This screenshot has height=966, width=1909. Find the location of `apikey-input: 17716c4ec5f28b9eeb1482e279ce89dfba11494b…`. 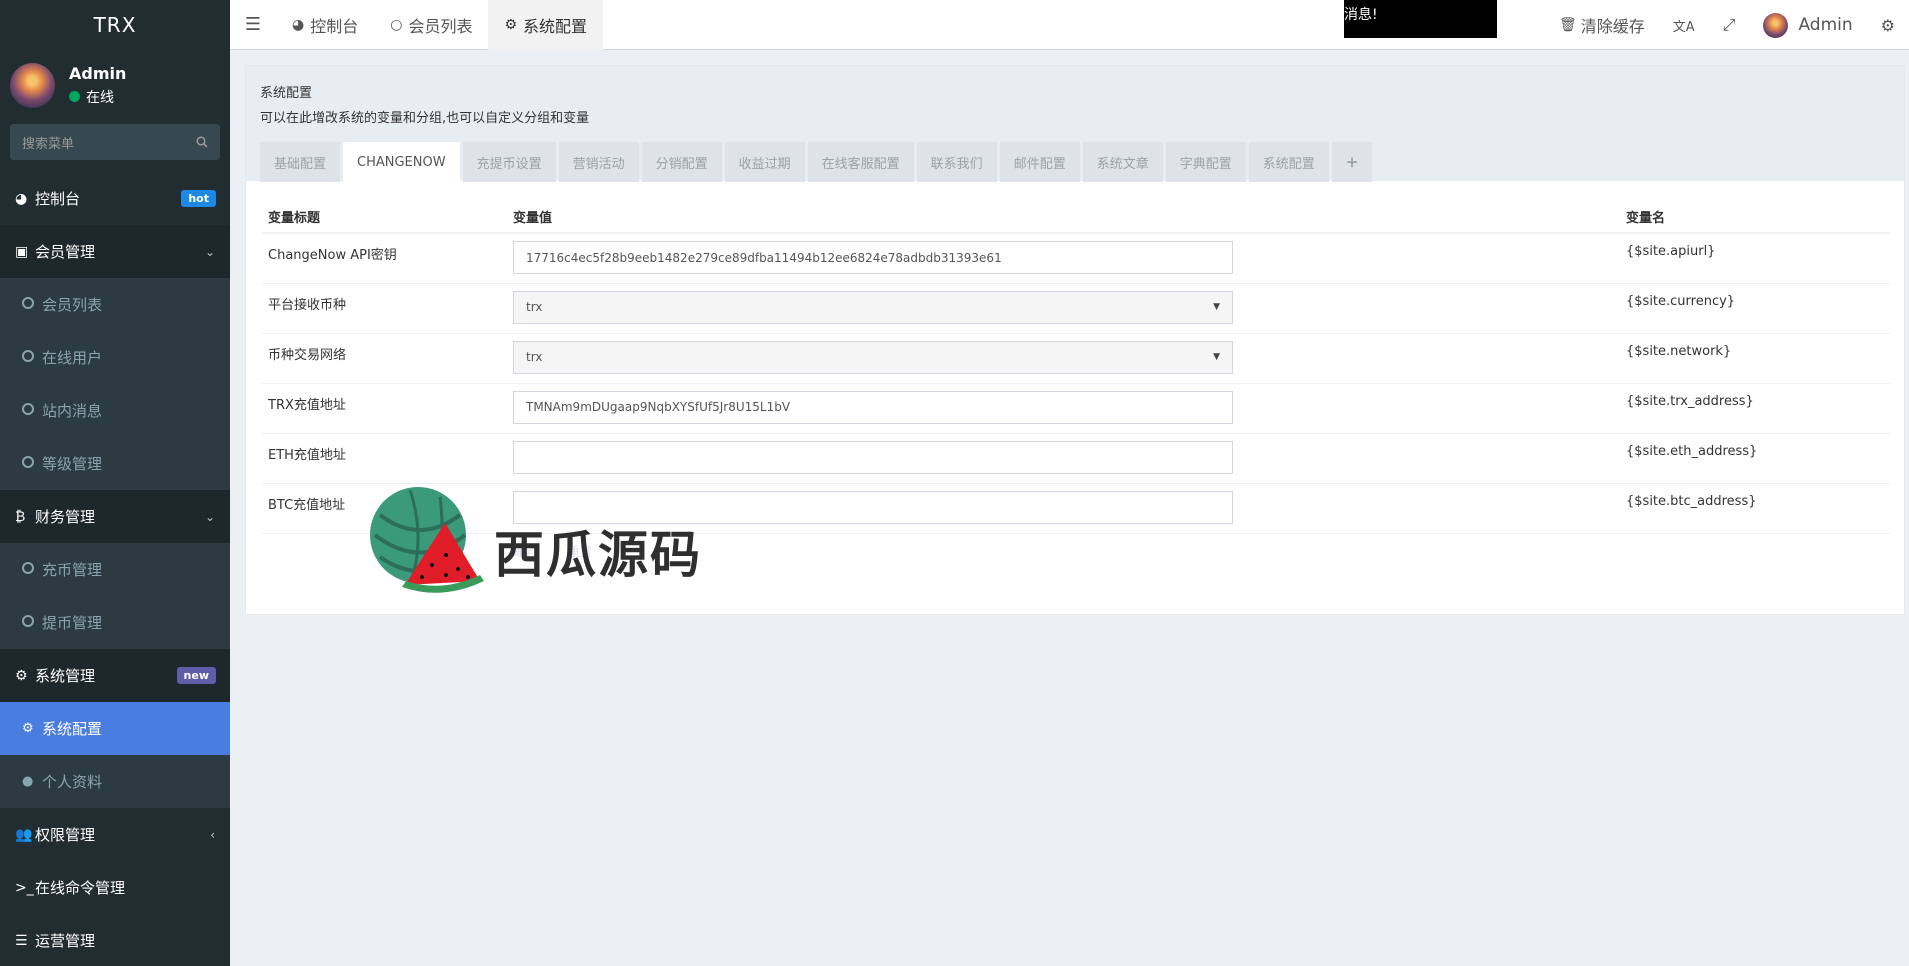

apikey-input: 17716c4ec5f28b9eeb1482e279ce89dfba11494b… is located at coordinates (873, 257).